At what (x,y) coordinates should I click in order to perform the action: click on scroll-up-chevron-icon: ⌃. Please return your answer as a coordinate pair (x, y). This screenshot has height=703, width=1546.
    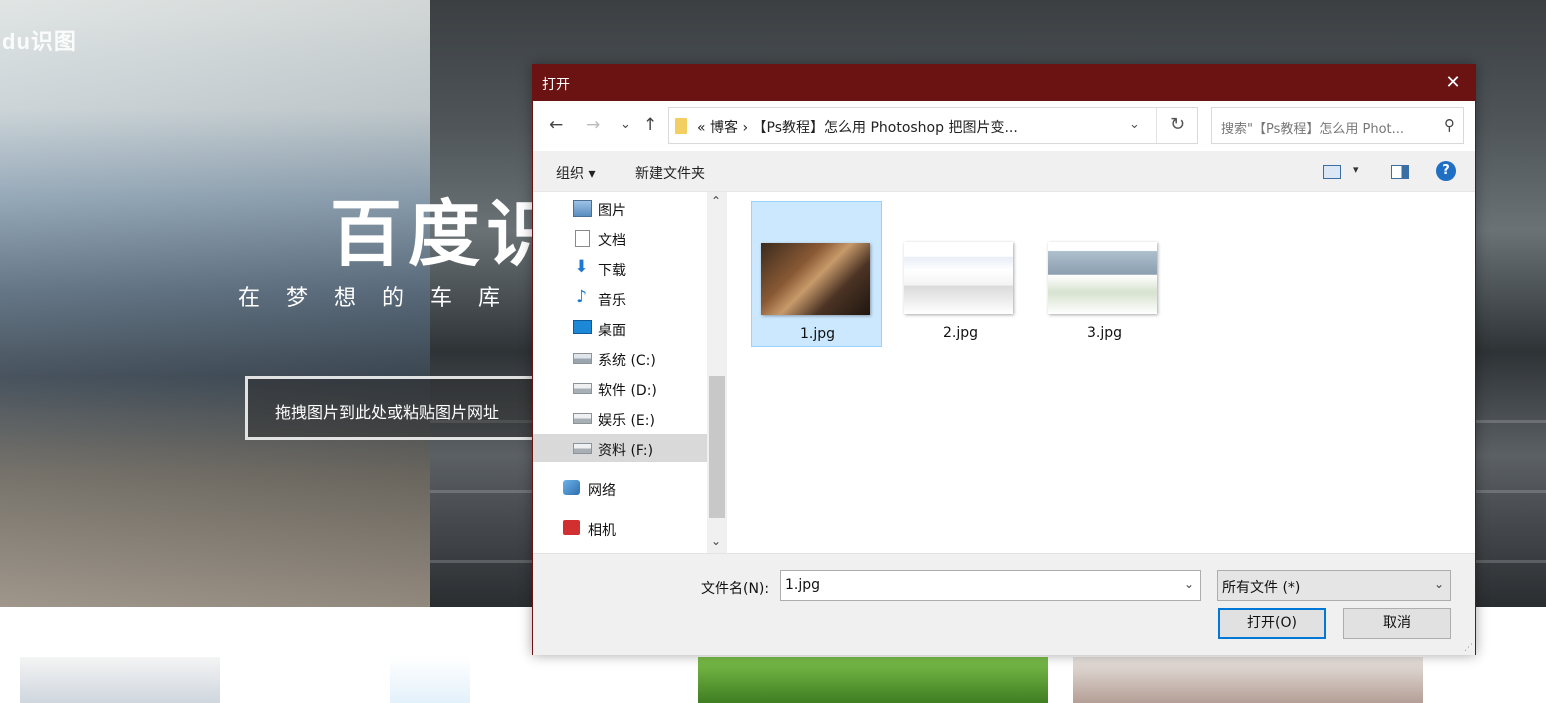
    Looking at the image, I should click on (716, 201).